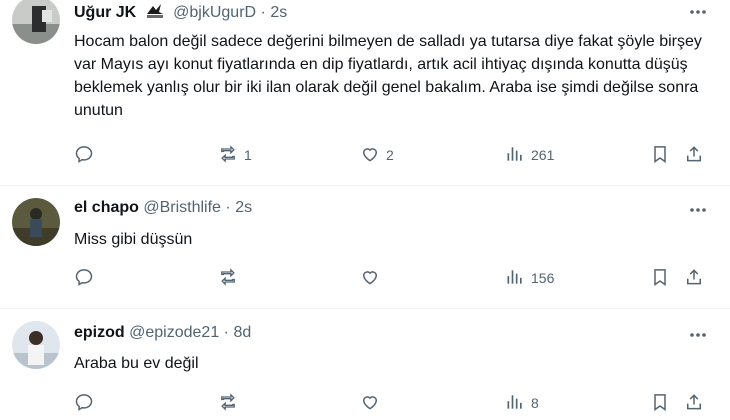 The image size is (730, 420). What do you see at coordinates (543, 155) in the screenshot?
I see `views-count: 261` at bounding box center [543, 155].